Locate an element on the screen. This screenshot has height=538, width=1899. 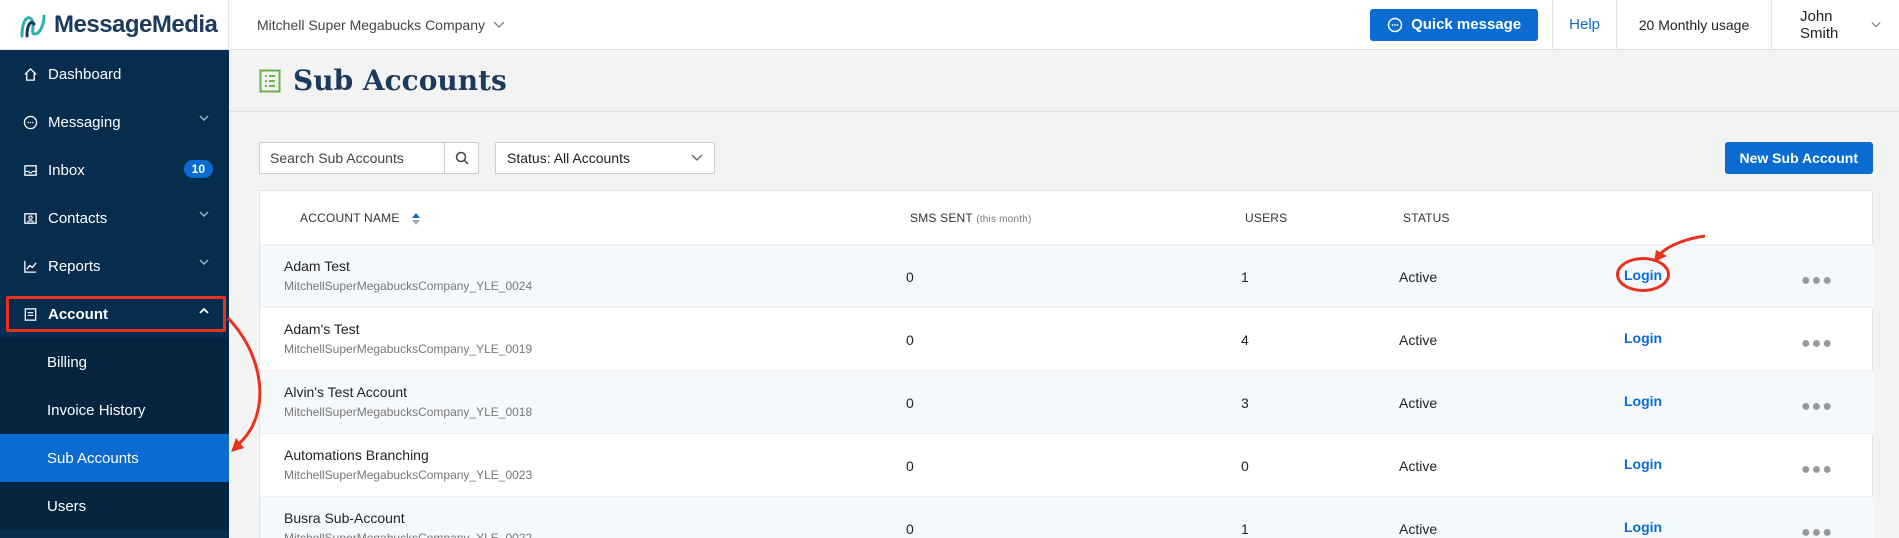
sidebar-item-account: Account is located at coordinates (114, 314).